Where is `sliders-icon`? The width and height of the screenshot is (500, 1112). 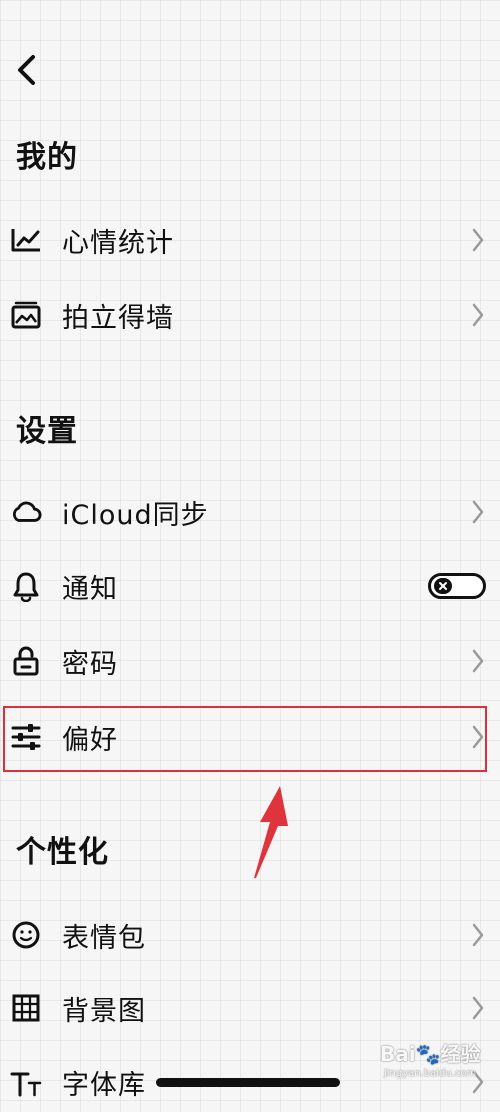
sliders-icon is located at coordinates (26, 737).